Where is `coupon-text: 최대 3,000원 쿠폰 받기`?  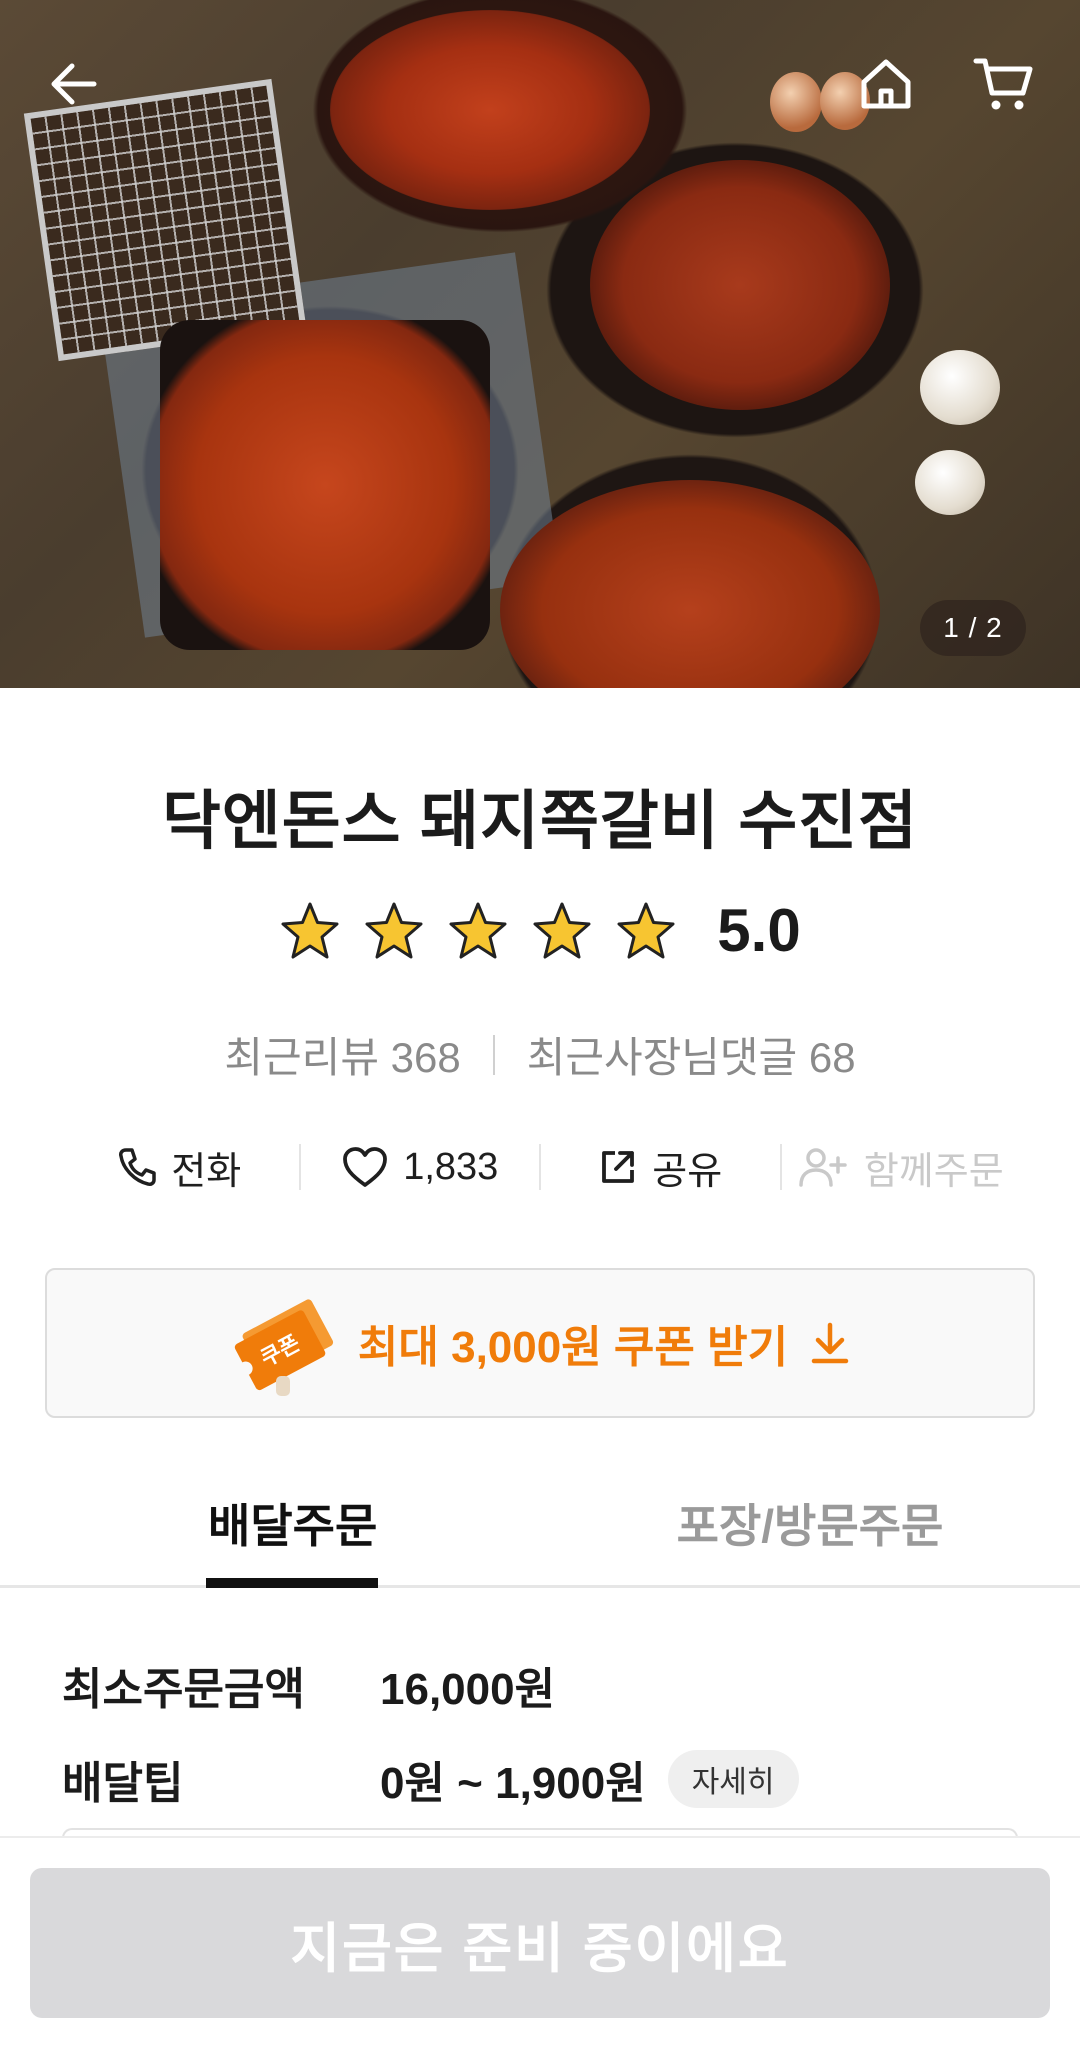
coupon-text: 최대 3,000원 쿠폰 받기 is located at coordinates (573, 1347).